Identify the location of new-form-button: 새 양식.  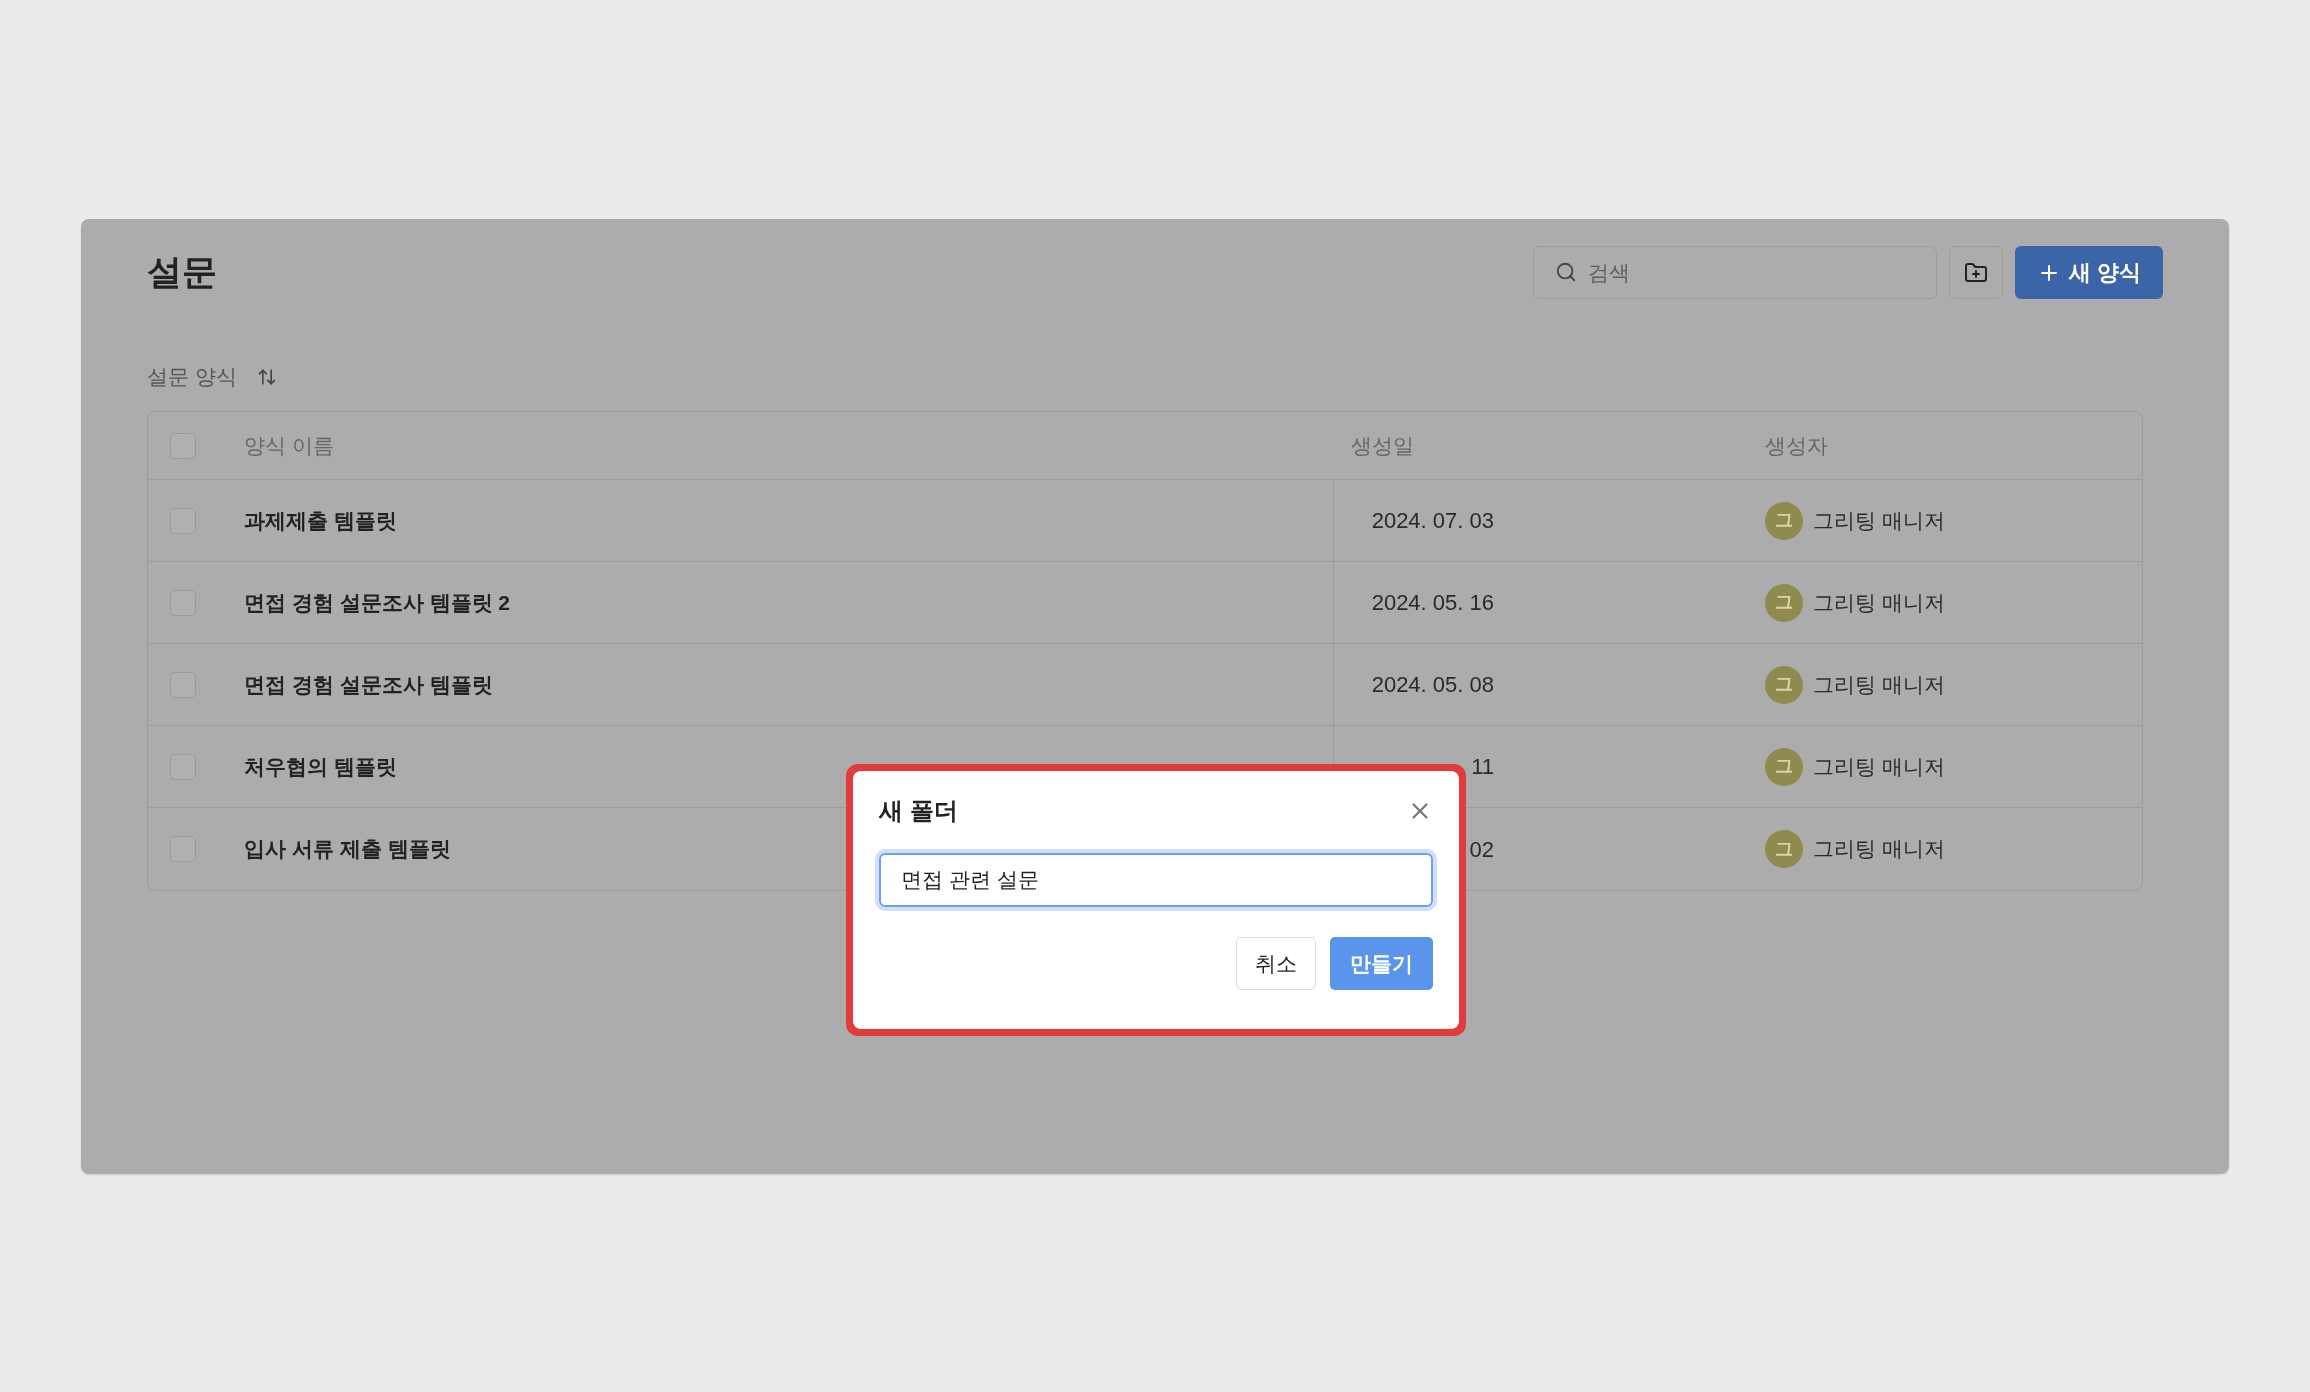
(2088, 272).